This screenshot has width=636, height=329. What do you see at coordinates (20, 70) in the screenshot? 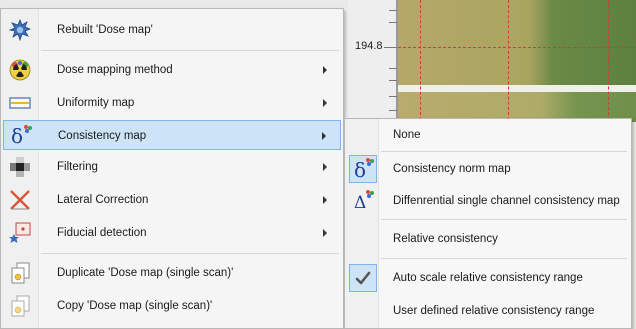
I see `radiation-icon` at bounding box center [20, 70].